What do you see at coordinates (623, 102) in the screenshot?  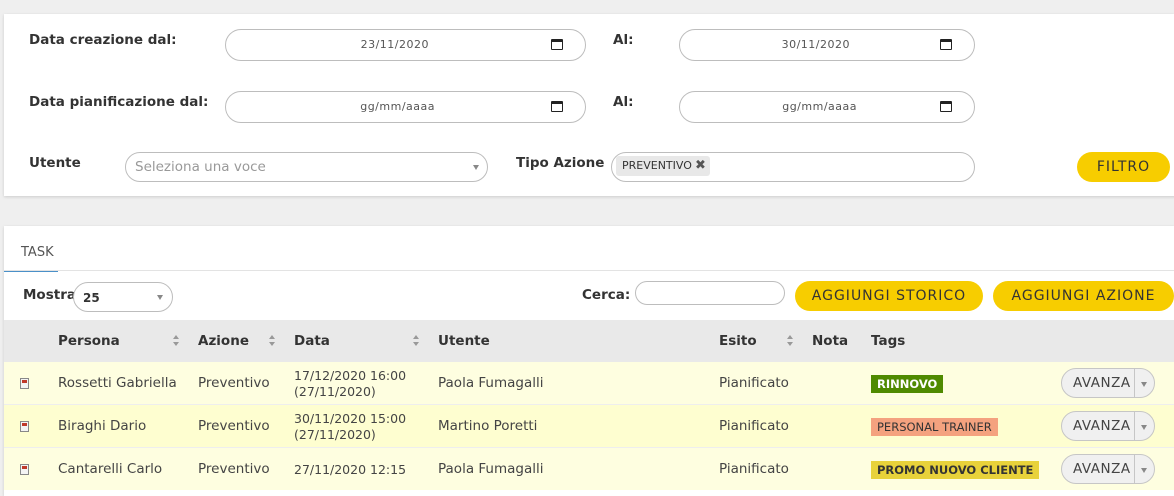 I see `planning-to-label: Al:` at bounding box center [623, 102].